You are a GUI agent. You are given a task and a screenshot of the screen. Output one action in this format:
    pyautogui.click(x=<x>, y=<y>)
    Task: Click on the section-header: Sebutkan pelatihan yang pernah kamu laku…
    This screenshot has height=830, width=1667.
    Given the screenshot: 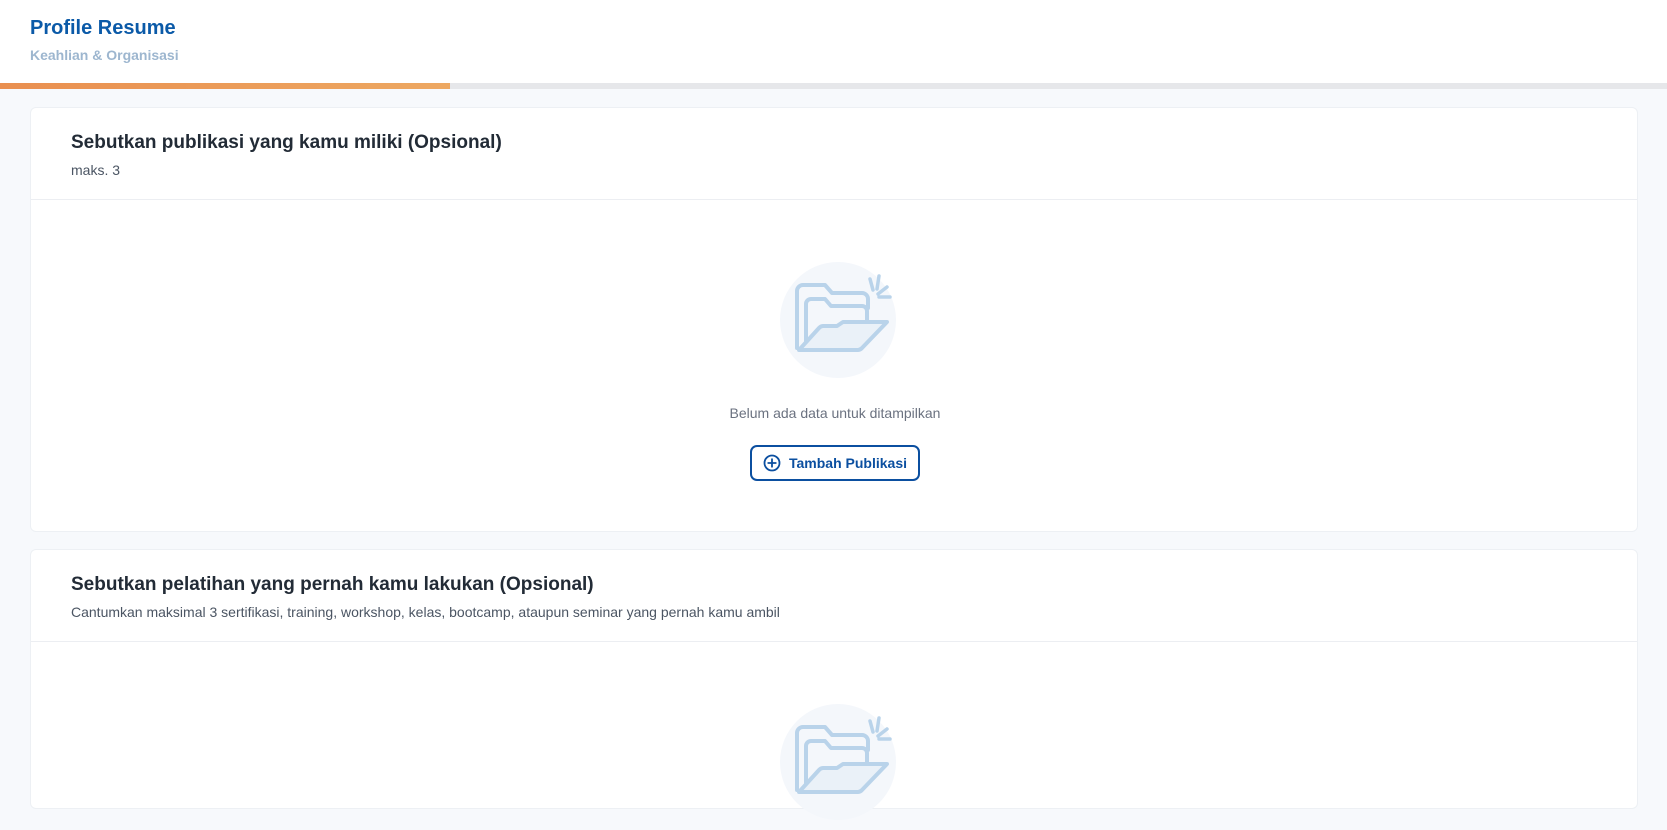 What is the action you would take?
    pyautogui.click(x=834, y=596)
    